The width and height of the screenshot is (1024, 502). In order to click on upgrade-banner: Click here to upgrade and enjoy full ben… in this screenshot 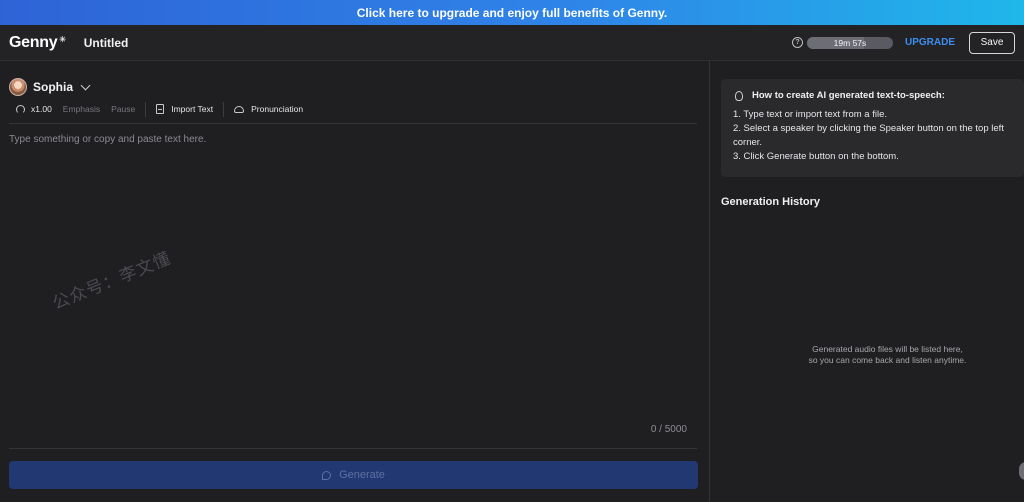, I will do `click(512, 12)`.